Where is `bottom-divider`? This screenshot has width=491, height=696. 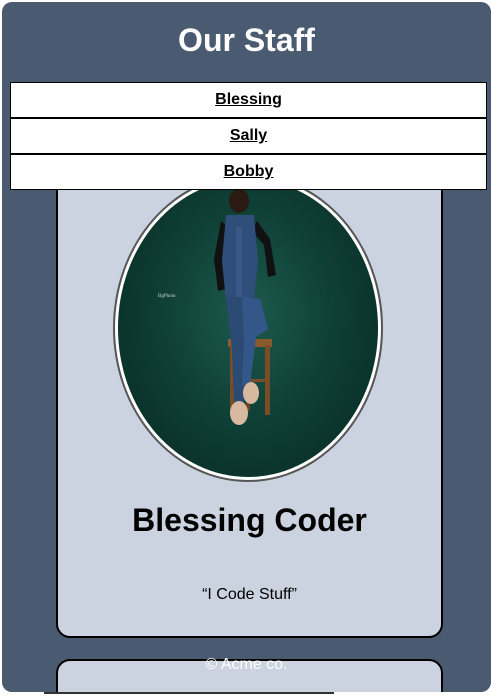
bottom-divider is located at coordinates (189, 693).